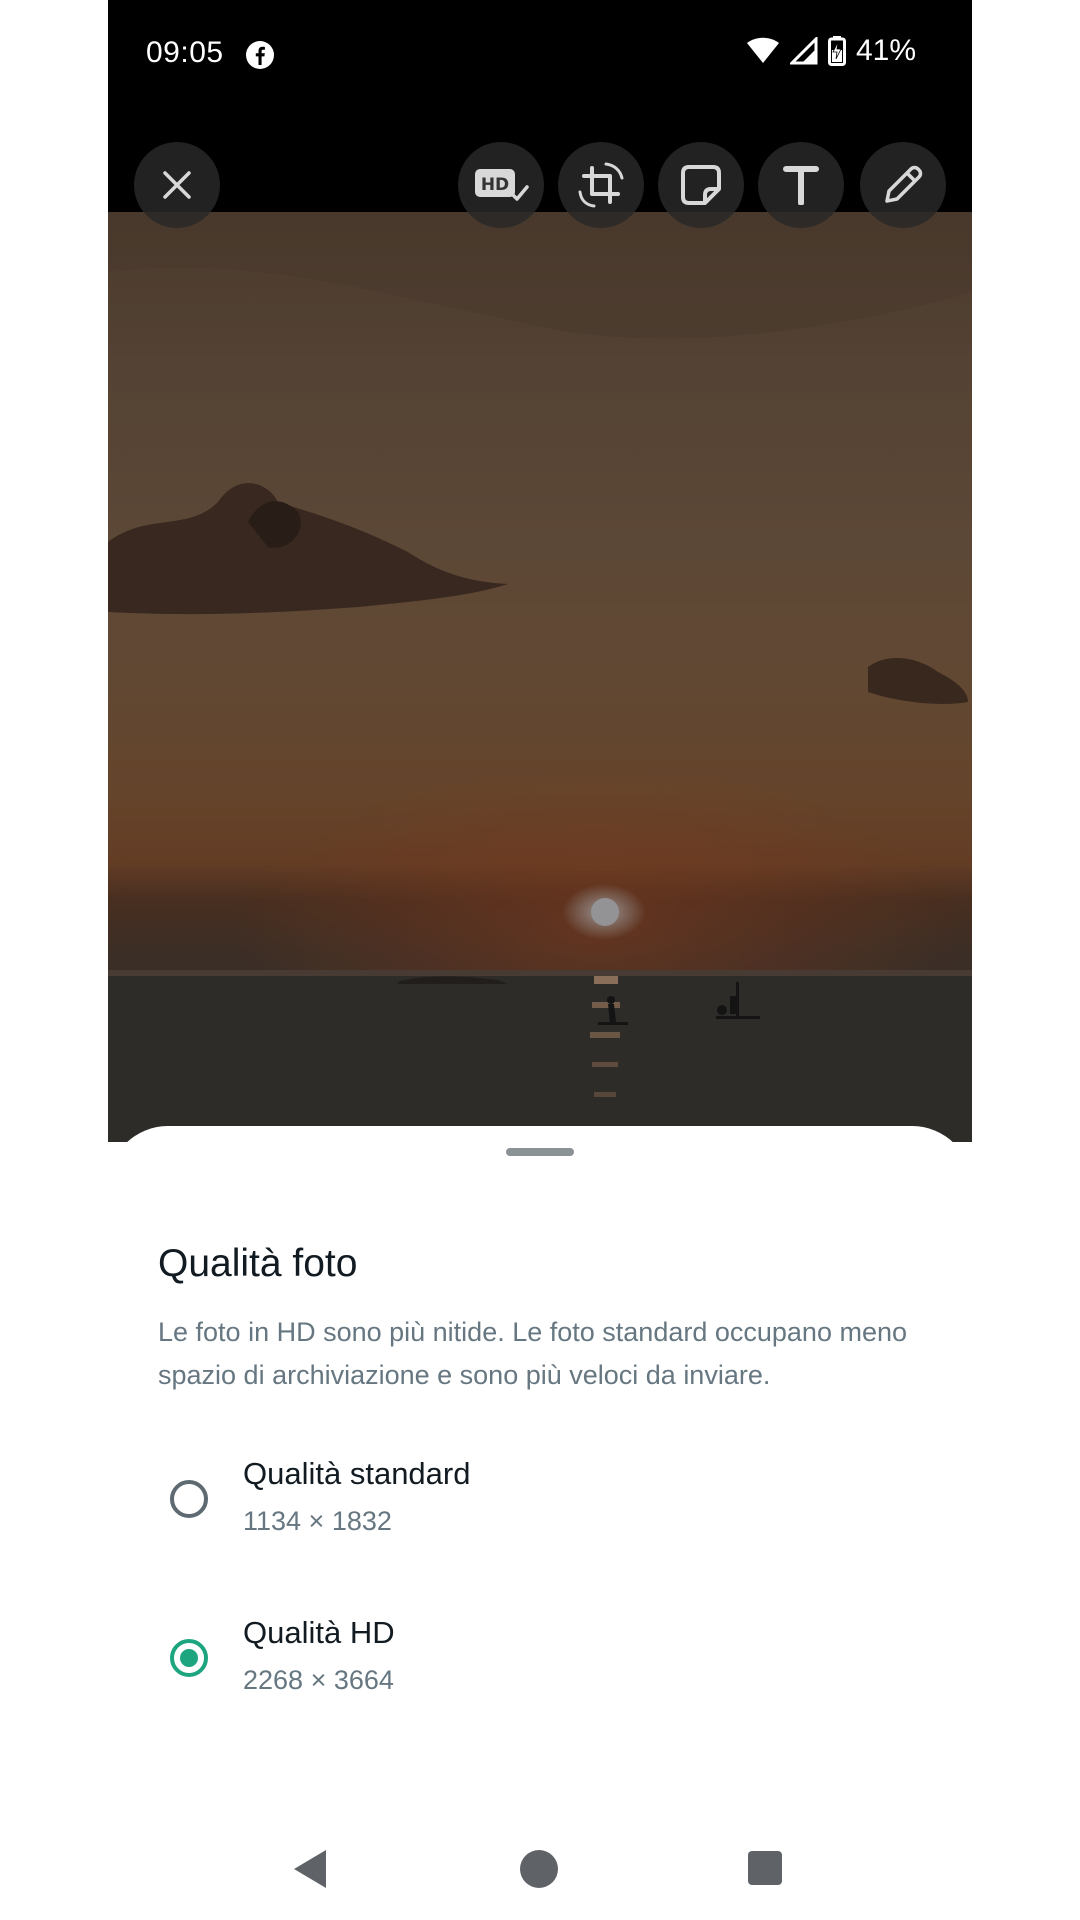  Describe the element at coordinates (310, 1869) in the screenshot. I see `back-icon` at that location.